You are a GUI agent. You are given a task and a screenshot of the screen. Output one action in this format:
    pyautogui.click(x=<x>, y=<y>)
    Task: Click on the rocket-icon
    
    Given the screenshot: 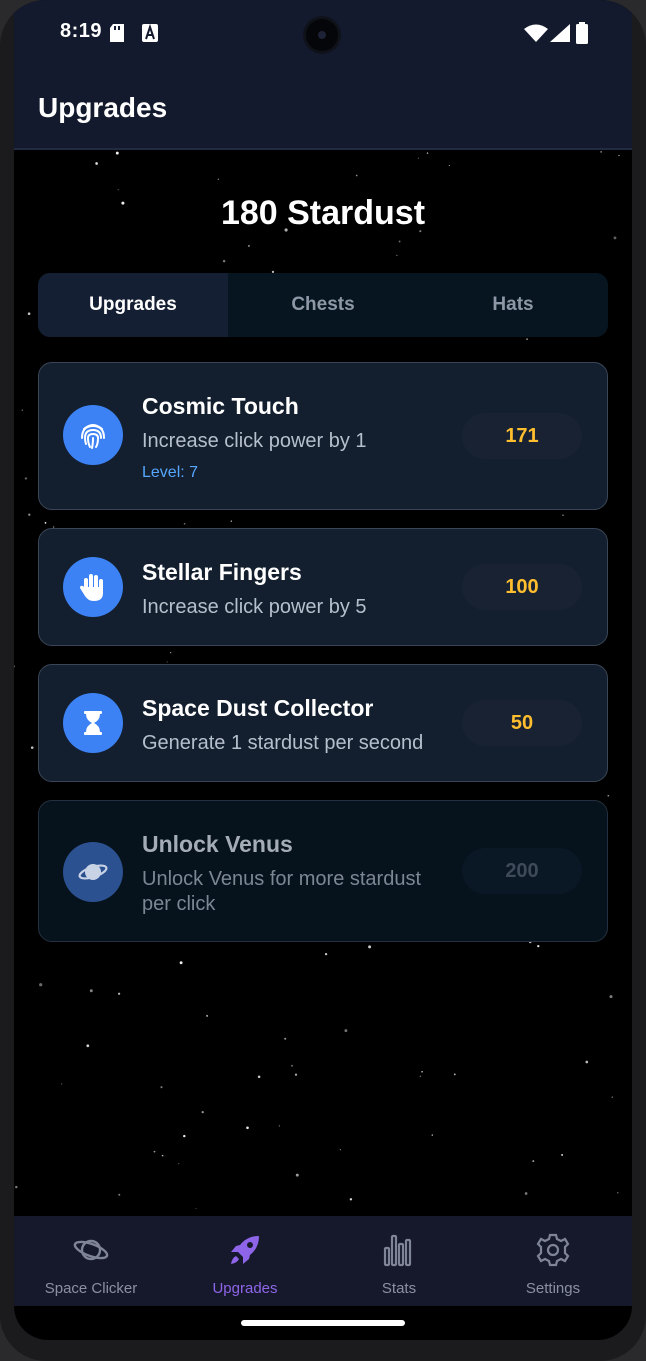 What is the action you would take?
    pyautogui.click(x=245, y=1250)
    